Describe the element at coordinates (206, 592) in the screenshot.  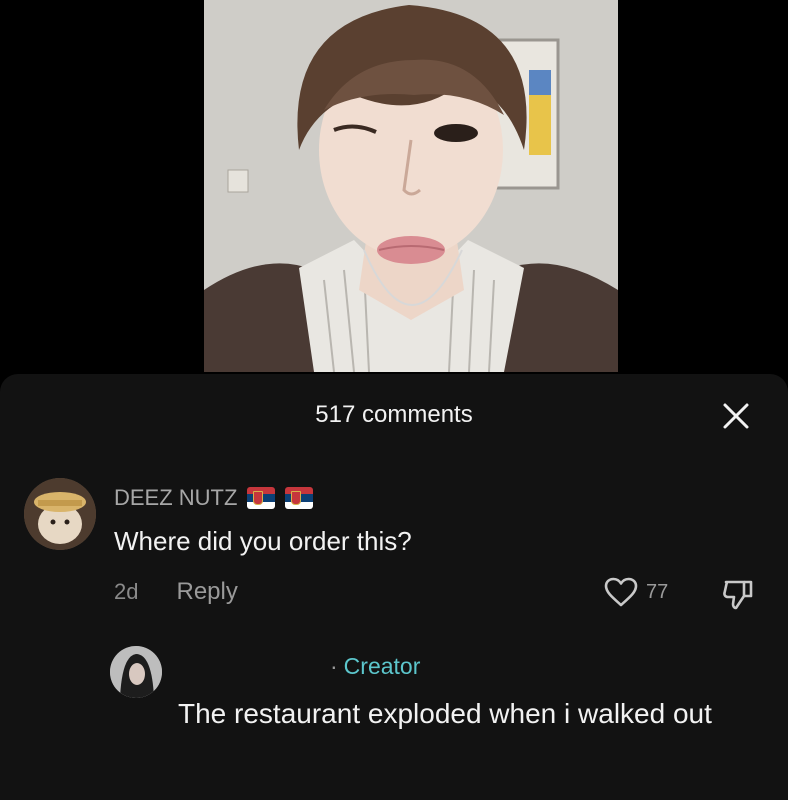
I see `reply-button: Reply` at that location.